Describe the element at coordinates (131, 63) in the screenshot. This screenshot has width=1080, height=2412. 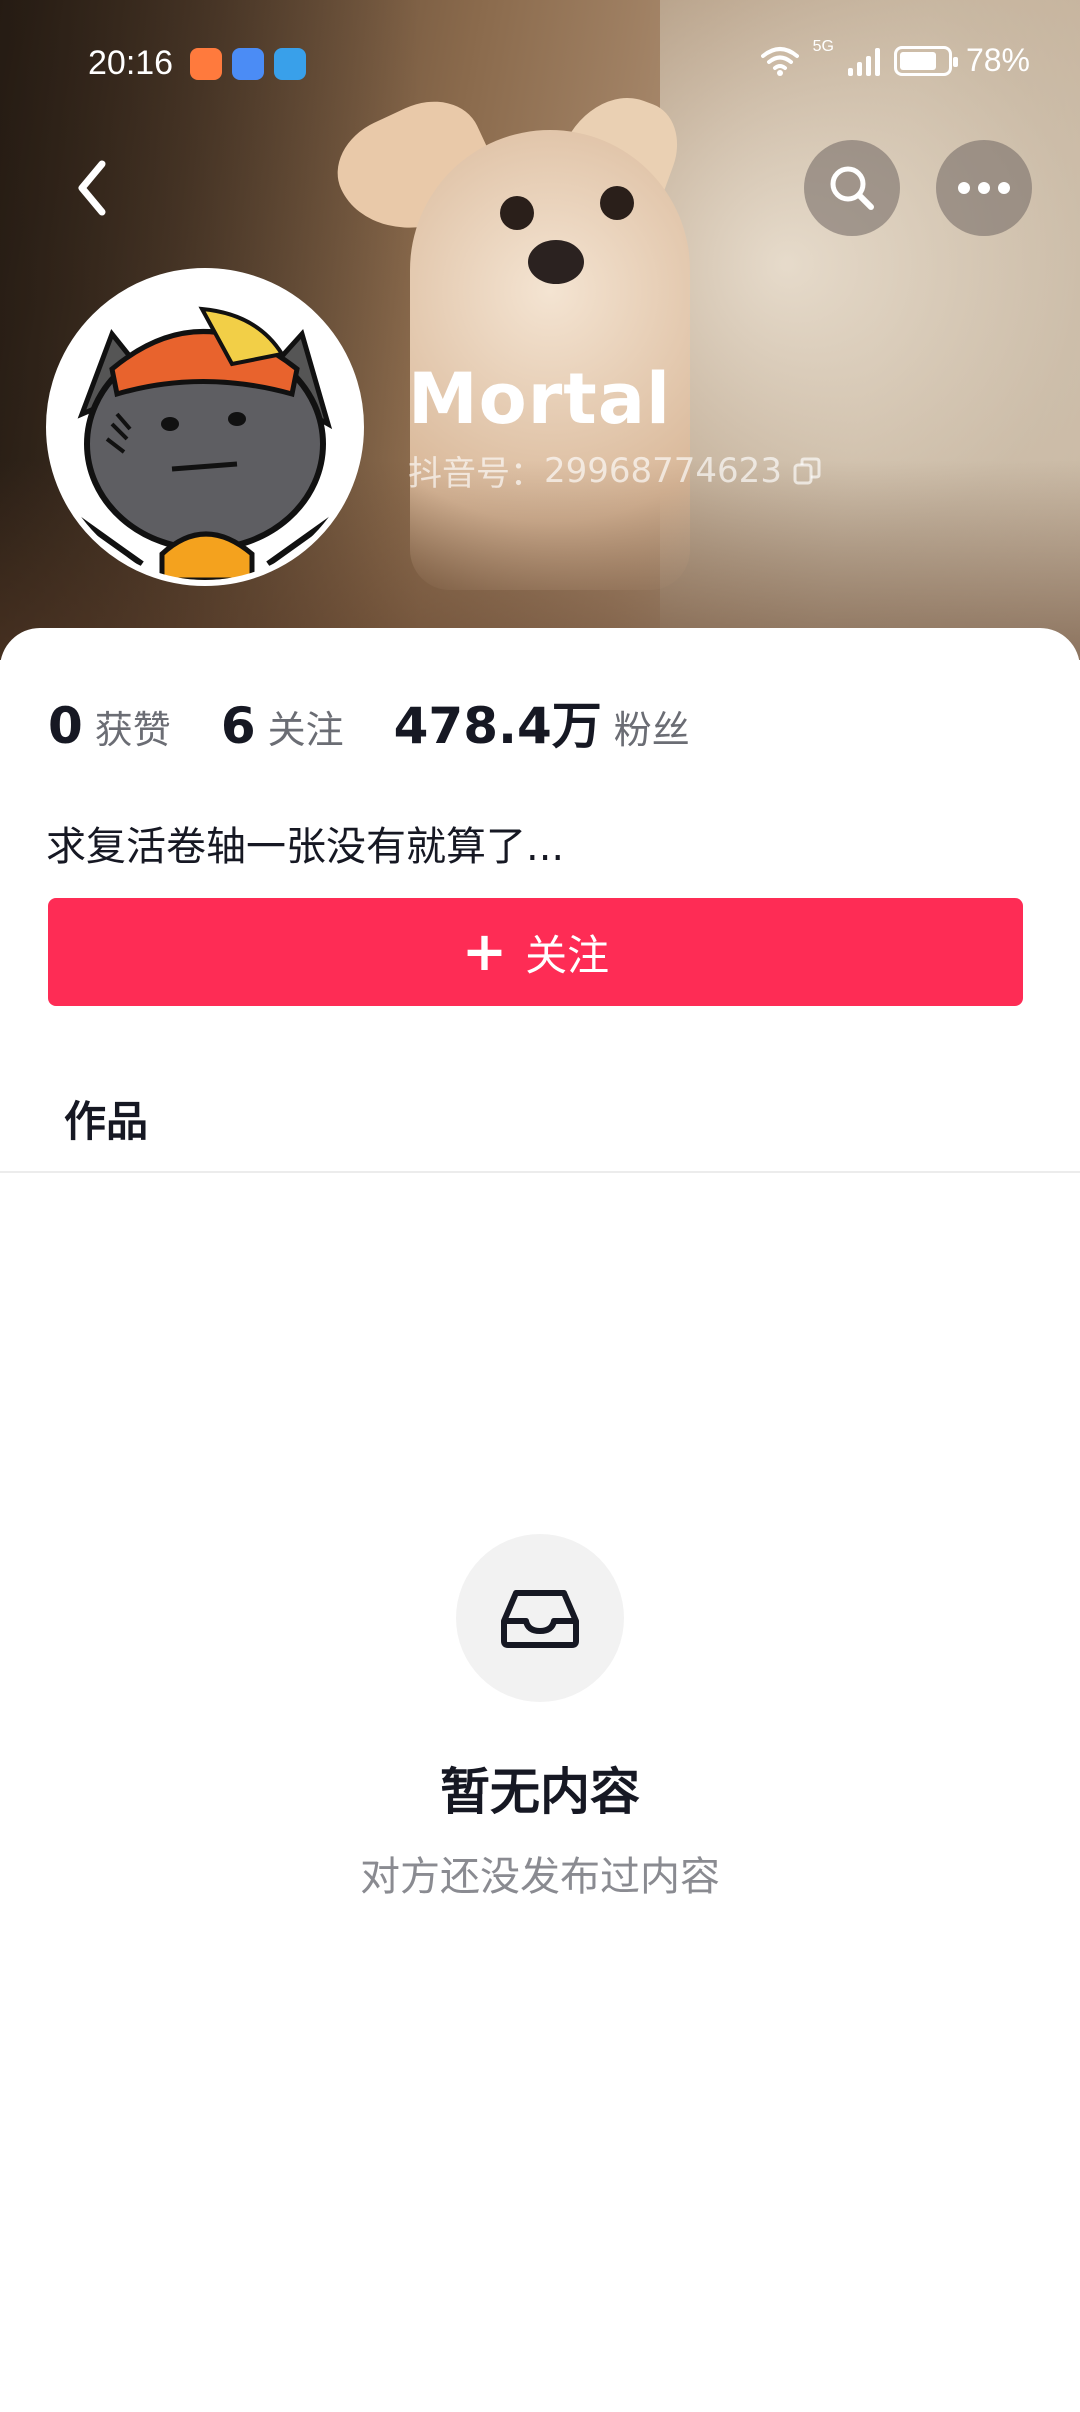
I see `status-time: 20:16` at that location.